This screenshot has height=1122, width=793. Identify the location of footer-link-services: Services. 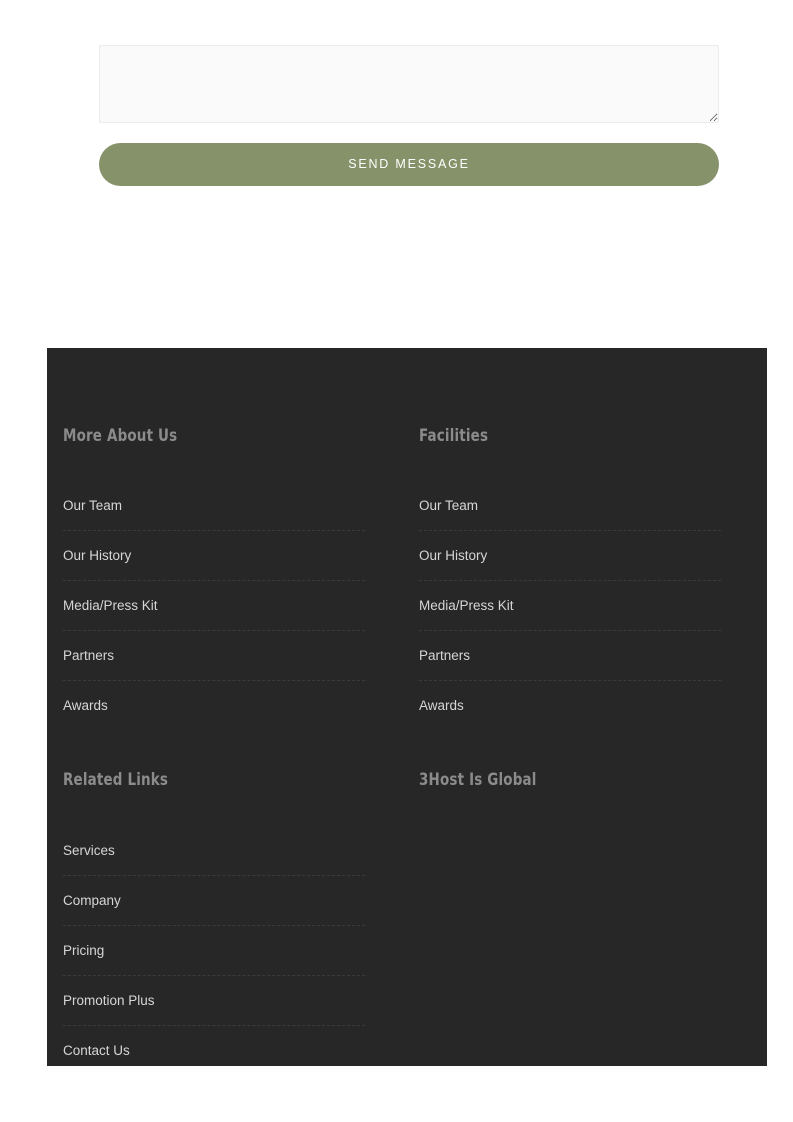
(214, 850).